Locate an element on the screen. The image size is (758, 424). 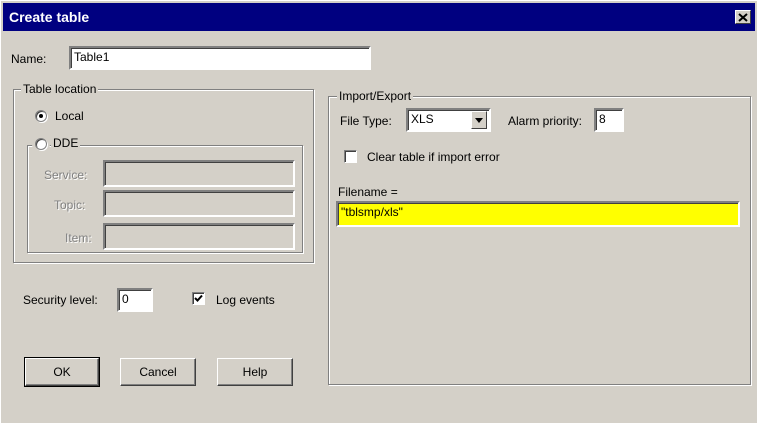
import-export-legend: Import/Export is located at coordinates (375, 96).